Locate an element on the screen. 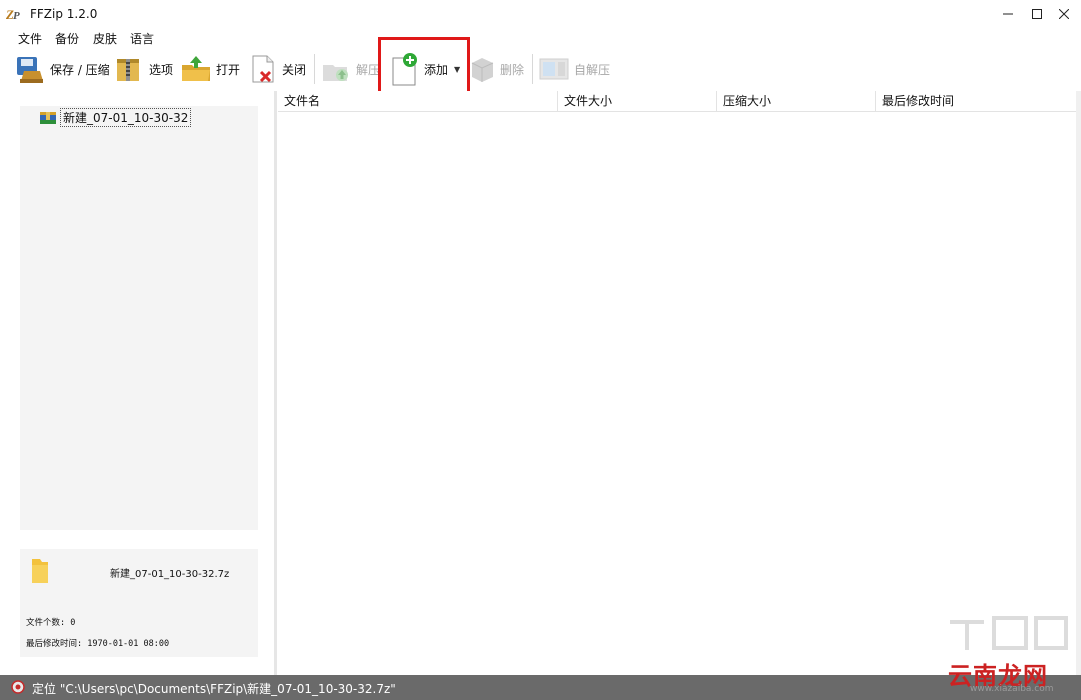 The height and width of the screenshot is (700, 1081). sfx-label: 自解压 is located at coordinates (592, 69).